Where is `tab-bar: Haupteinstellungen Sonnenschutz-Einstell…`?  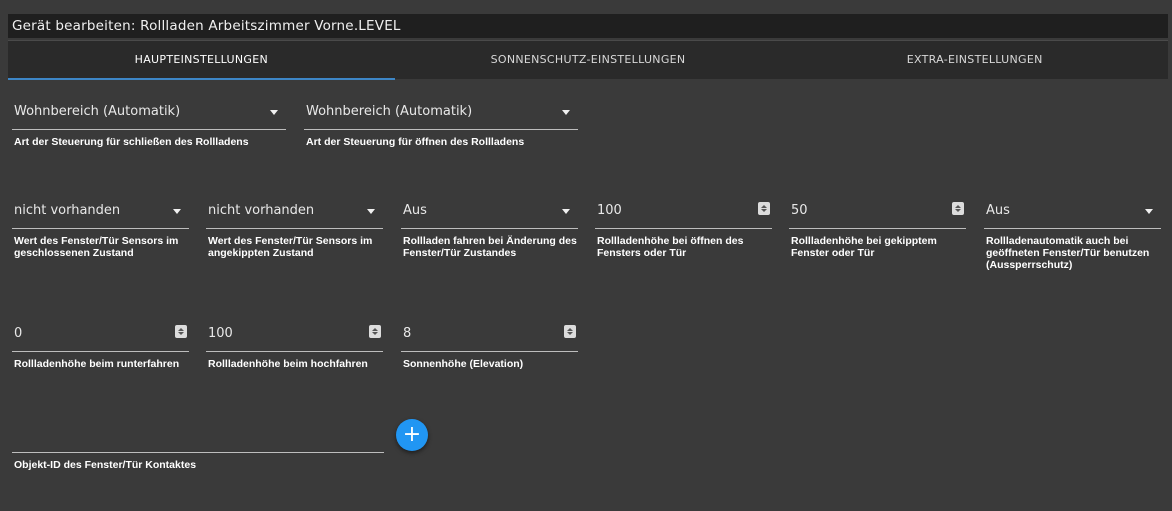 tab-bar: Haupteinstellungen Sonnenschutz-Einstell… is located at coordinates (588, 60).